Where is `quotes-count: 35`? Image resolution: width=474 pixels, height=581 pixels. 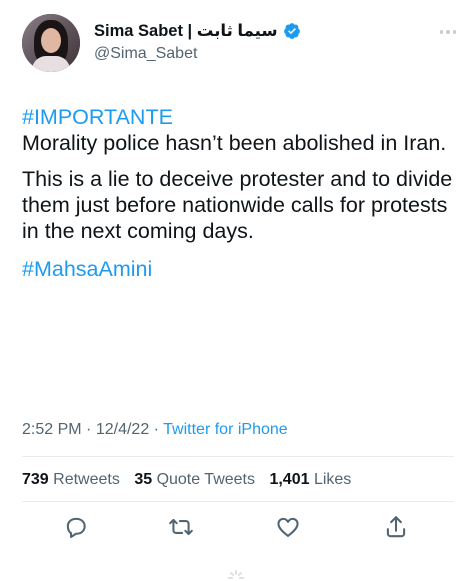
quotes-count: 35 is located at coordinates (143, 479).